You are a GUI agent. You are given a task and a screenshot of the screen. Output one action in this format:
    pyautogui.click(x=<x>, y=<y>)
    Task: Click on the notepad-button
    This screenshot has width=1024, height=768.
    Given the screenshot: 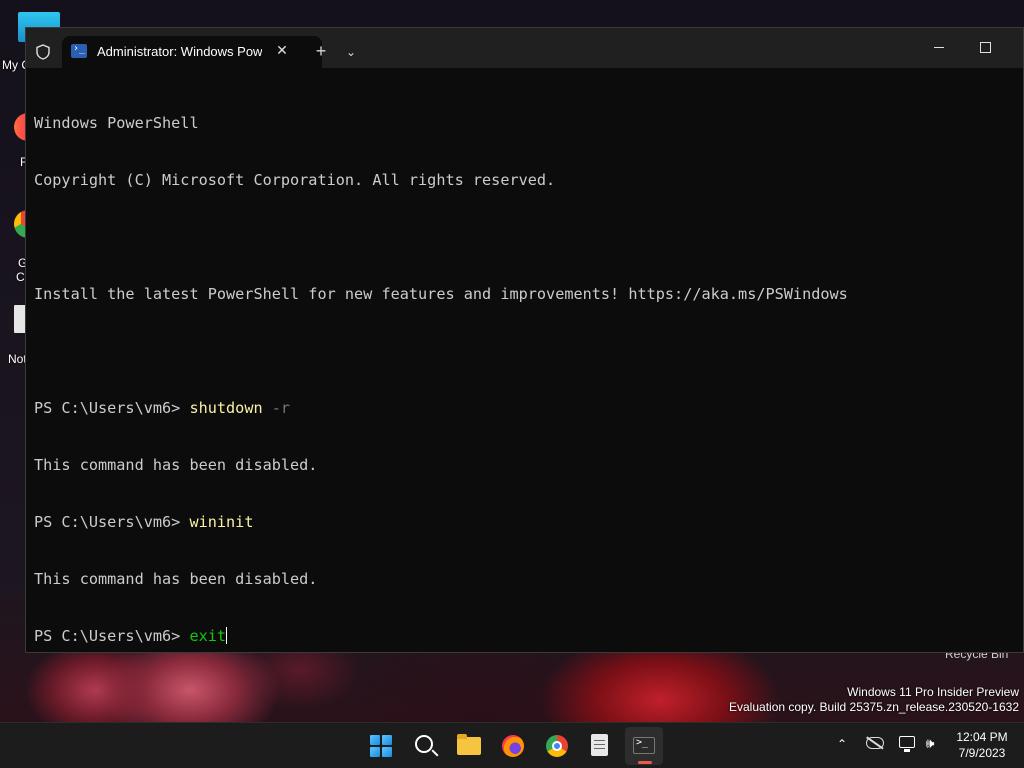 What is the action you would take?
    pyautogui.click(x=600, y=746)
    